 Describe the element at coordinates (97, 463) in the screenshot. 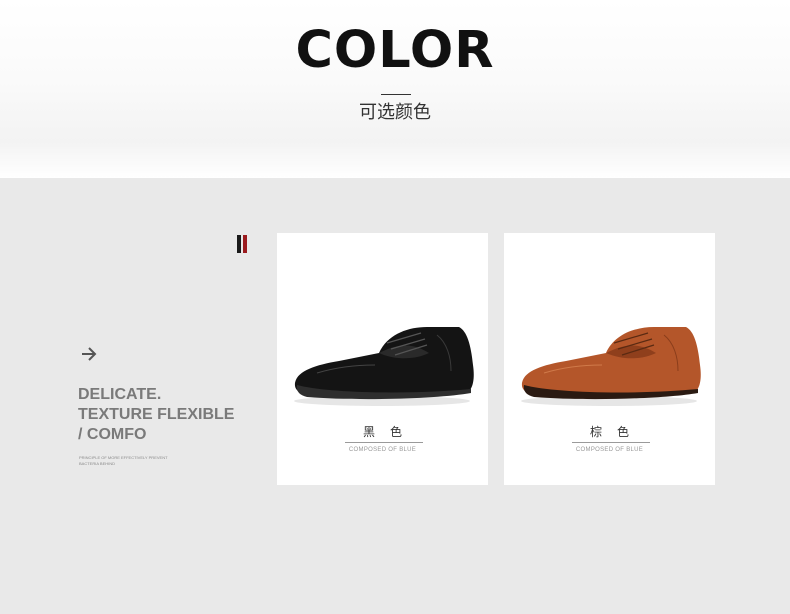

I see `fine-print-line: BACTERIA BEHIND` at that location.